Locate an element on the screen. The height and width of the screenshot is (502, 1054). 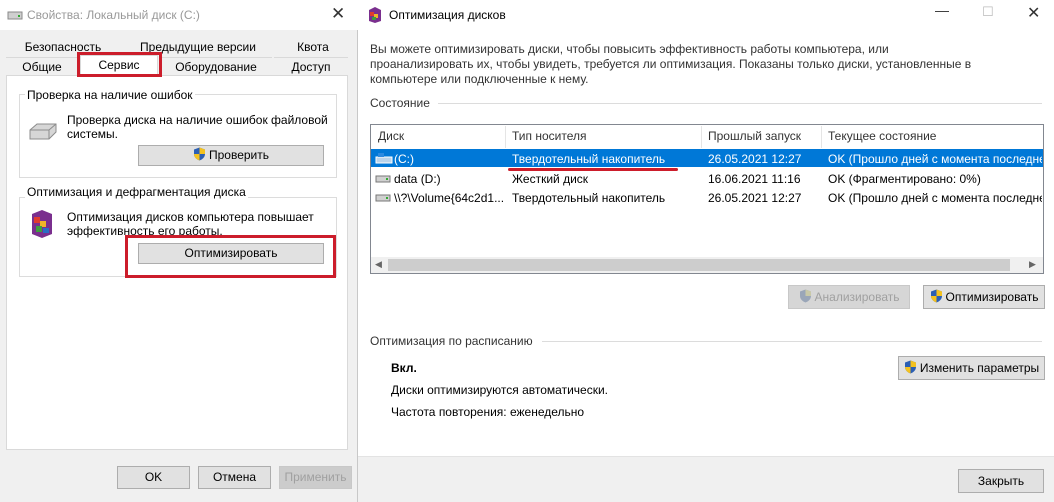
media-type: Жесткий диск is located at coordinates (550, 179).